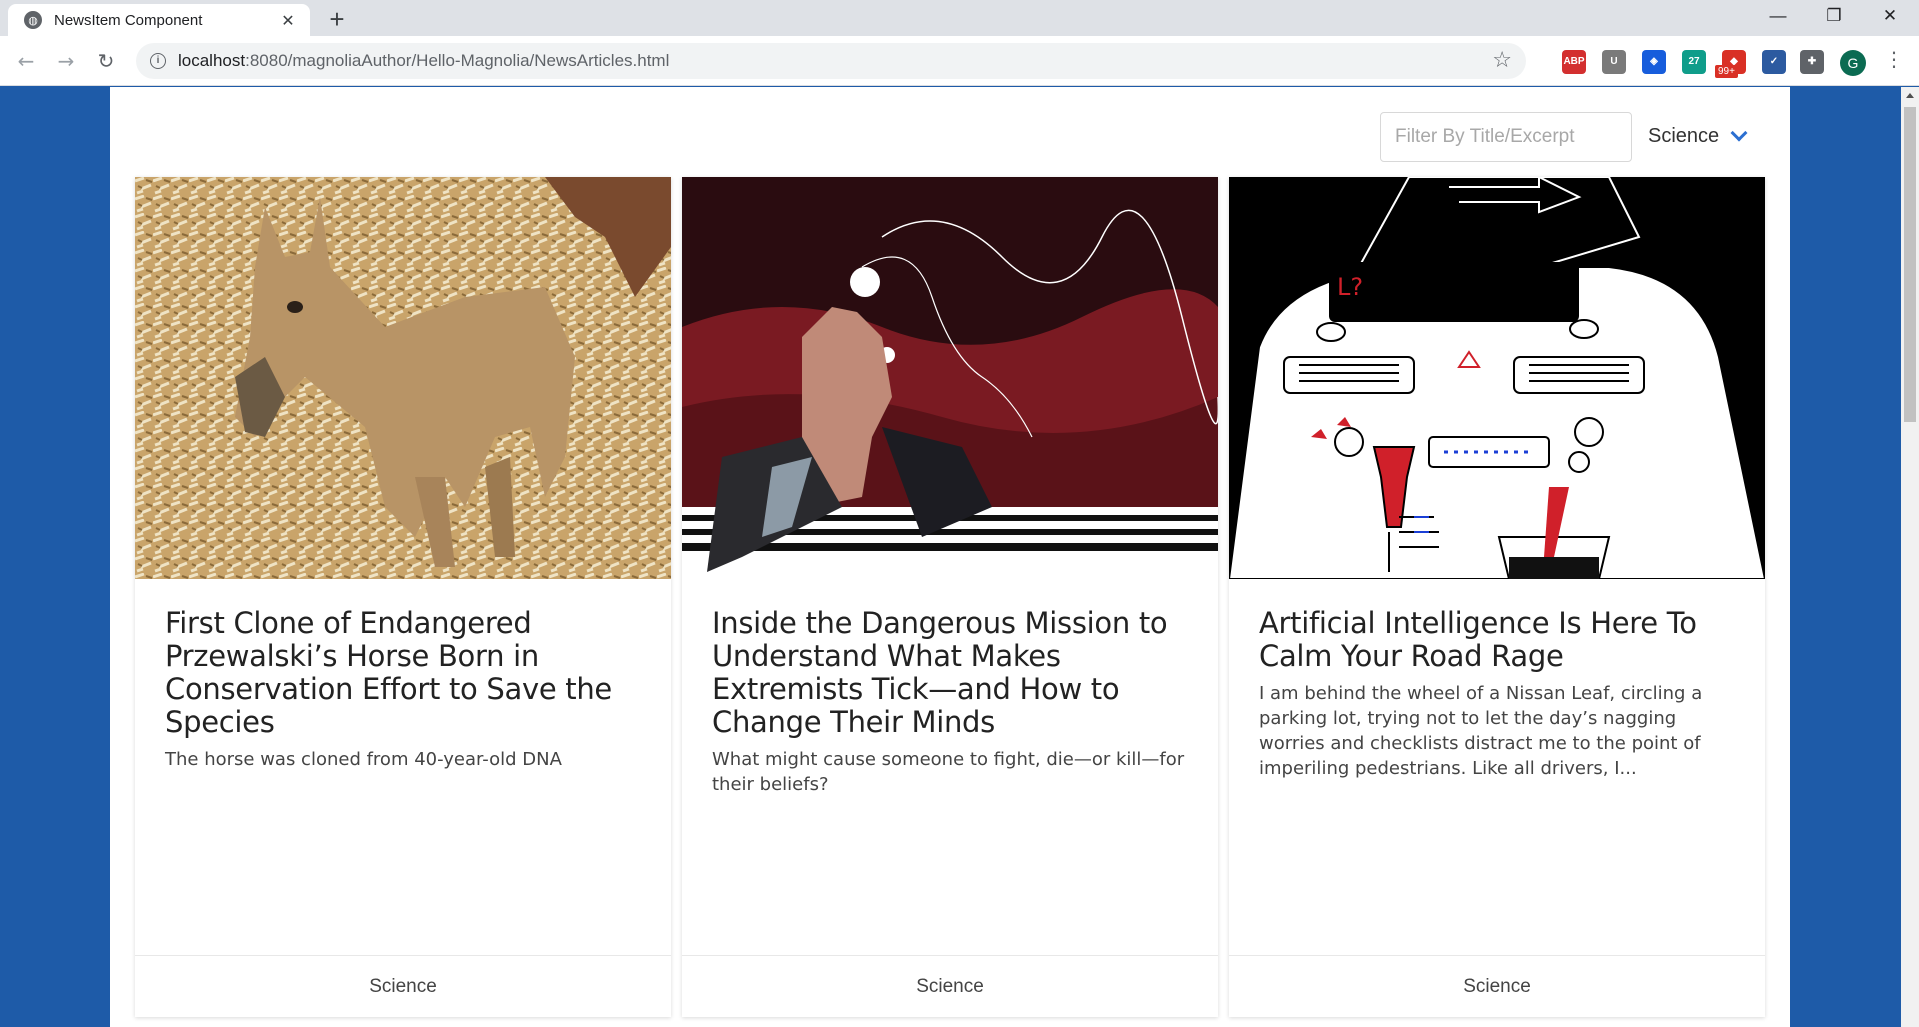  I want to click on checklist-icon: ✓, so click(1774, 62).